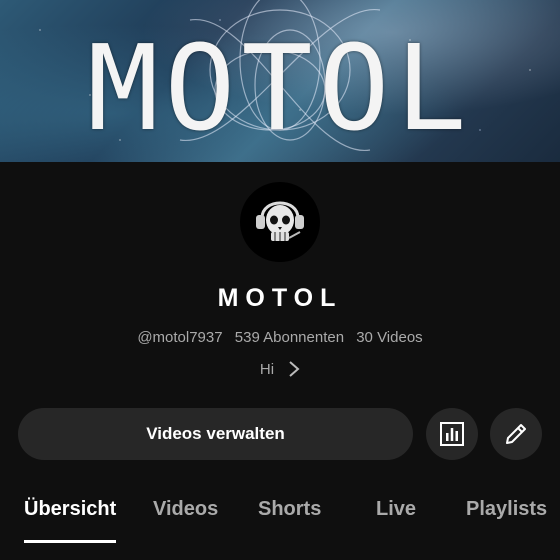 The height and width of the screenshot is (560, 560). What do you see at coordinates (280, 369) in the screenshot?
I see `channel-description: Hi` at bounding box center [280, 369].